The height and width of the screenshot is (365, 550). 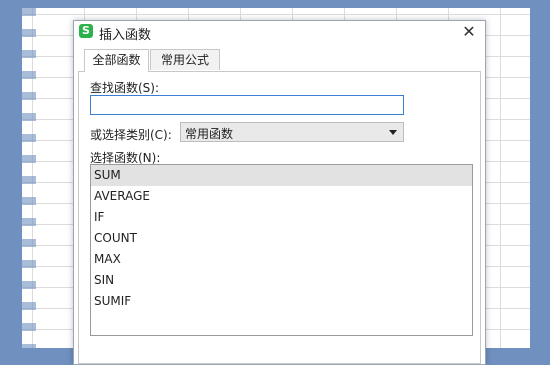 I want to click on function-list-item: IF, so click(x=281, y=217).